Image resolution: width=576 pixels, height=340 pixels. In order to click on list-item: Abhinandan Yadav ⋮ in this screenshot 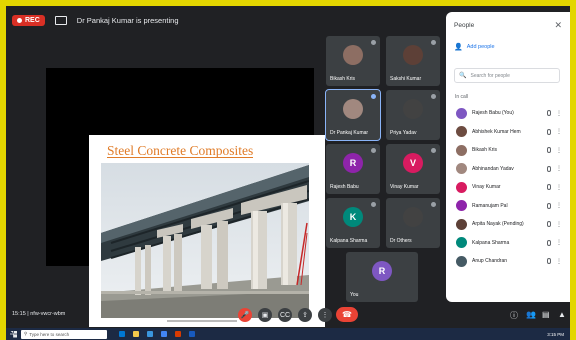, I will do `click(509, 169)`.